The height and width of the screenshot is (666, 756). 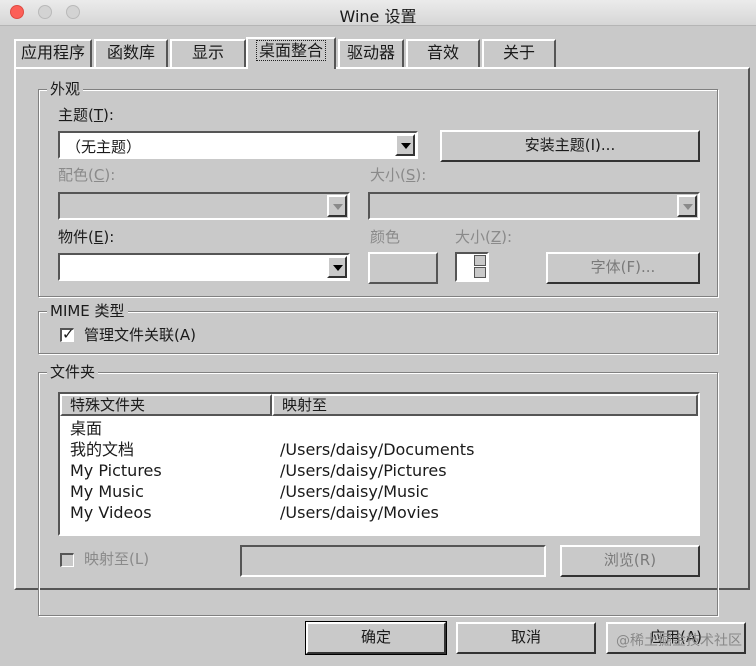 What do you see at coordinates (398, 175) in the screenshot?
I see `size-label: 大小(S):` at bounding box center [398, 175].